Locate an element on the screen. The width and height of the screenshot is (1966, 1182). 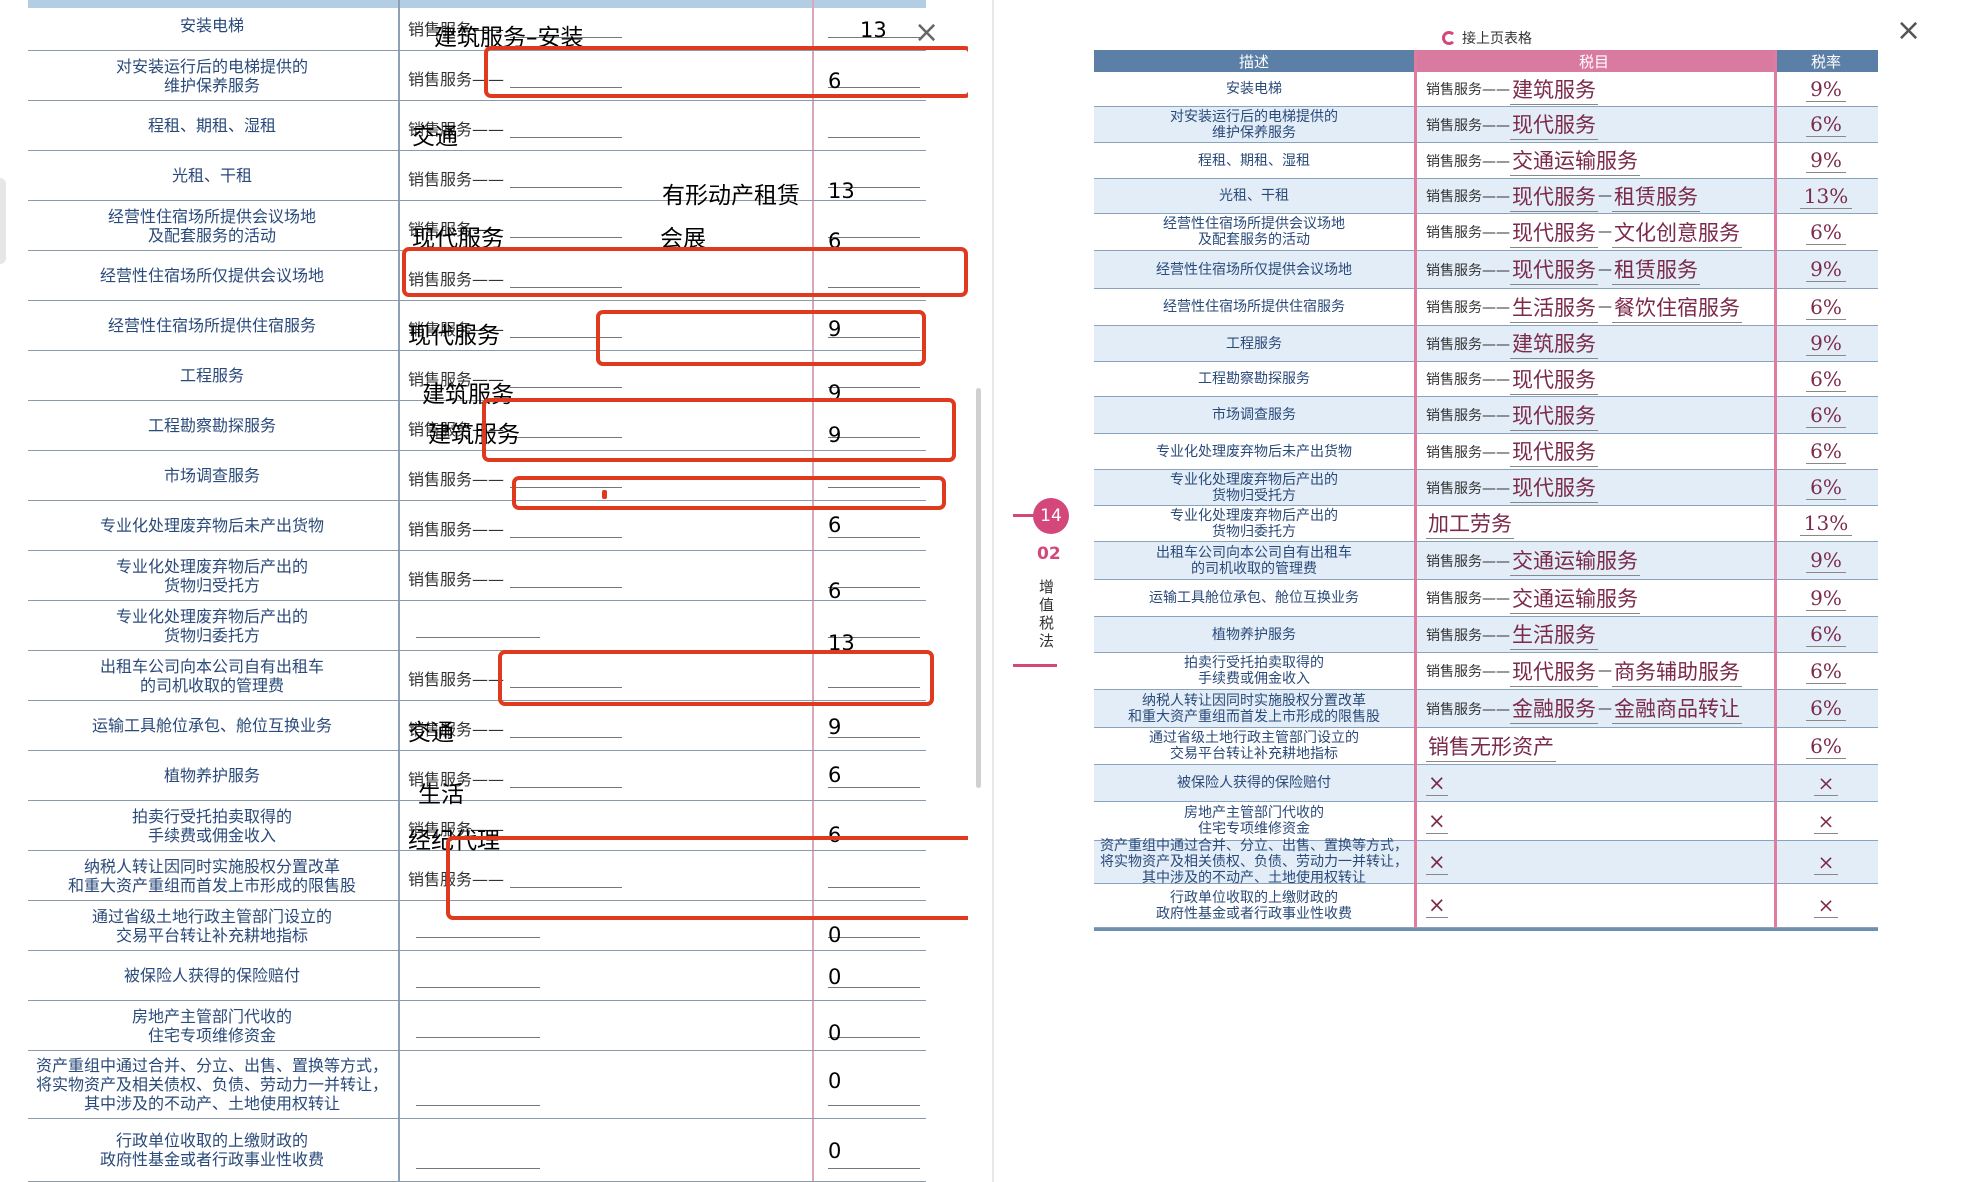
tax-item-cell: 销售服务—— 现代服务 — 商务辅助服务 is located at coordinates (1584, 671).